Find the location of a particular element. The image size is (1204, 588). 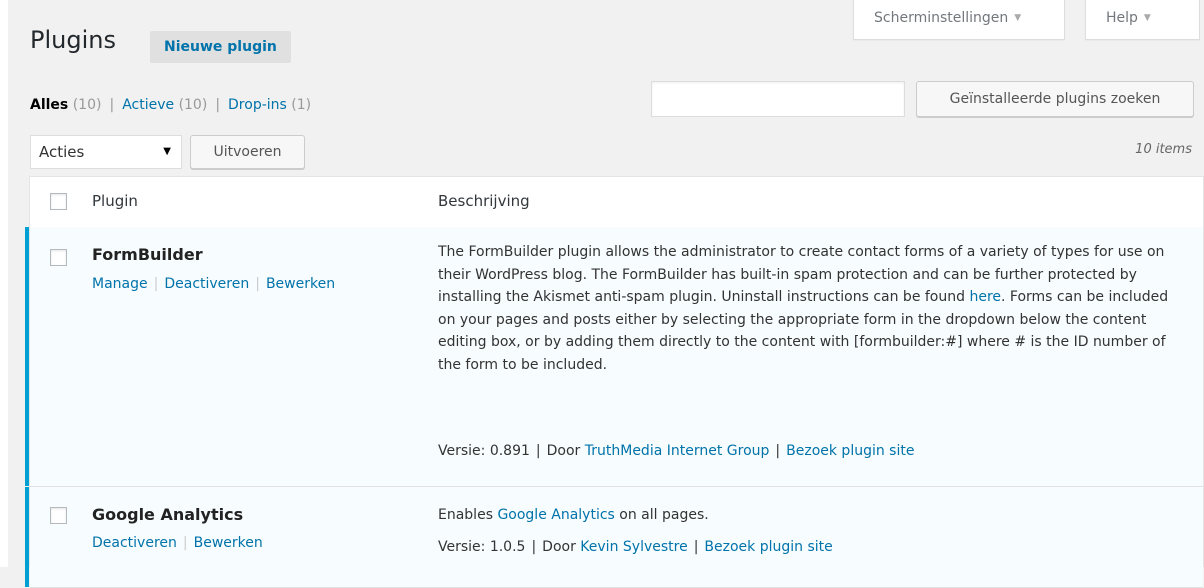

filter-active: Actieve is located at coordinates (148, 105).